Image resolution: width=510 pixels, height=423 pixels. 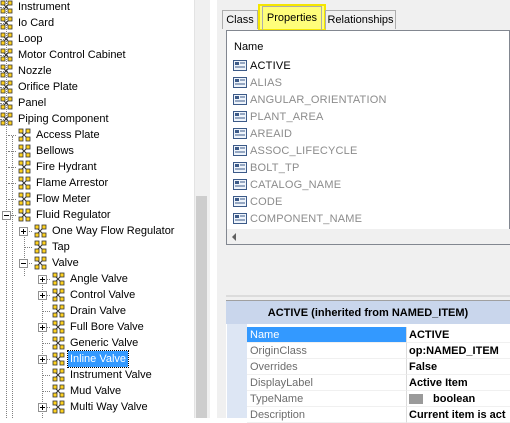 I want to click on tree-item: Instrument Valve, so click(x=97, y=375).